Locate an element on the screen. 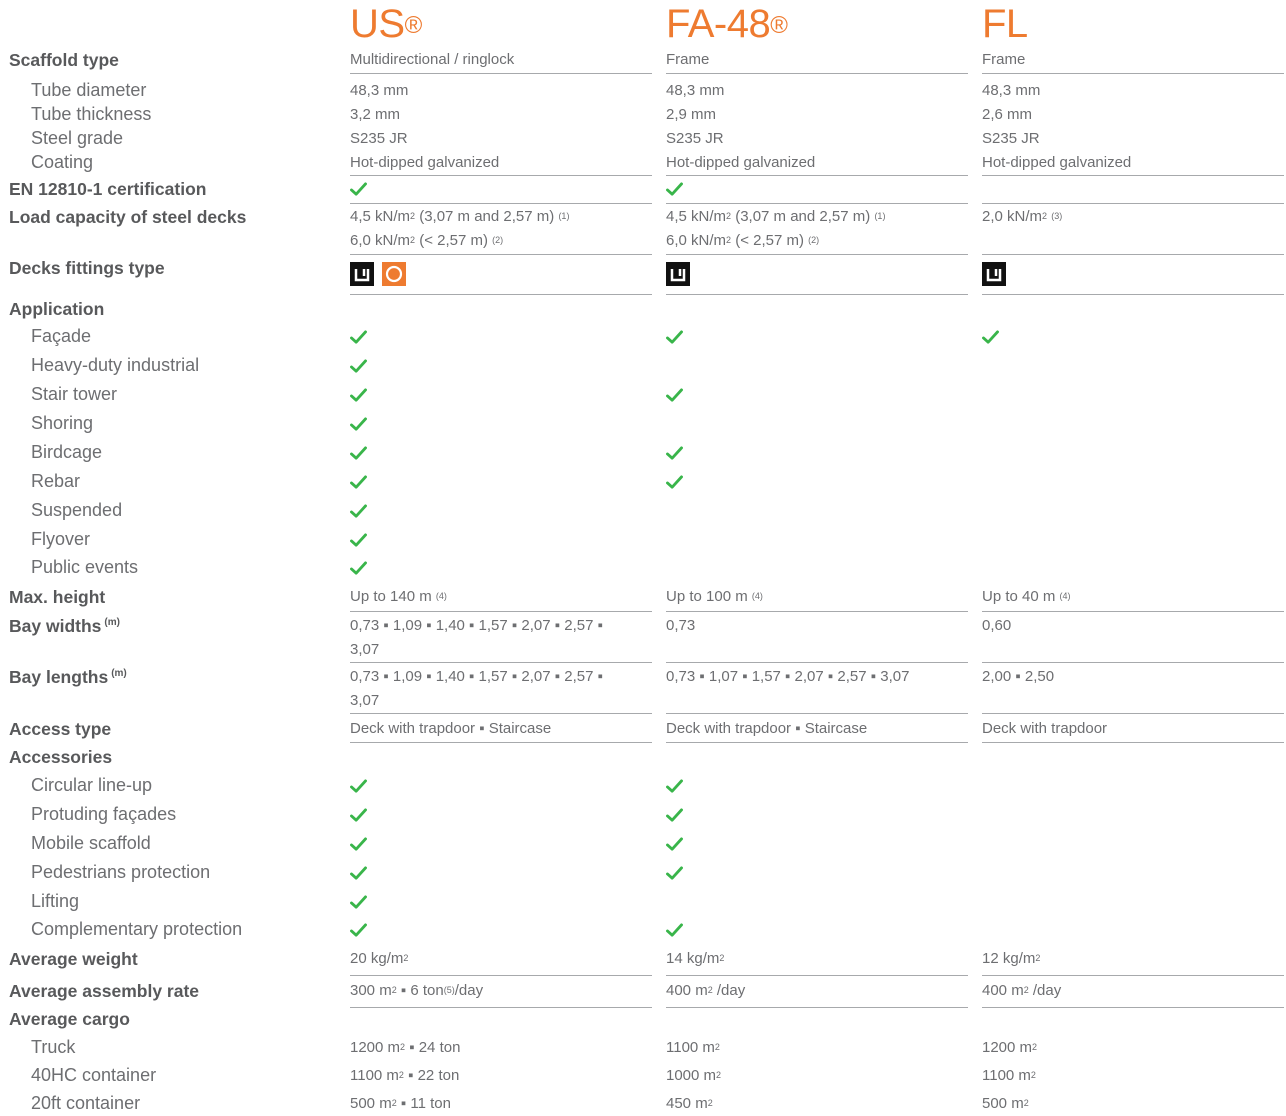  row-label-text: 20ft container is located at coordinates (86, 1103).